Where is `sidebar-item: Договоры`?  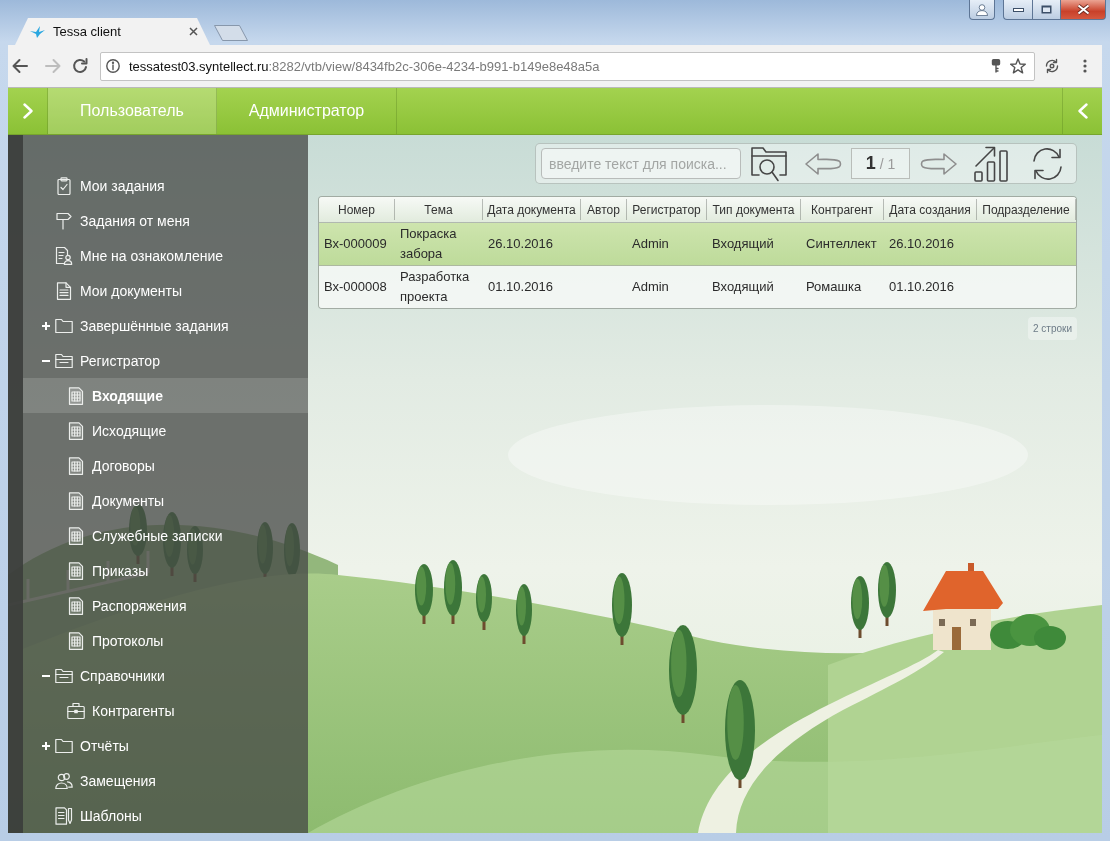
sidebar-item: Договоры is located at coordinates (165, 465).